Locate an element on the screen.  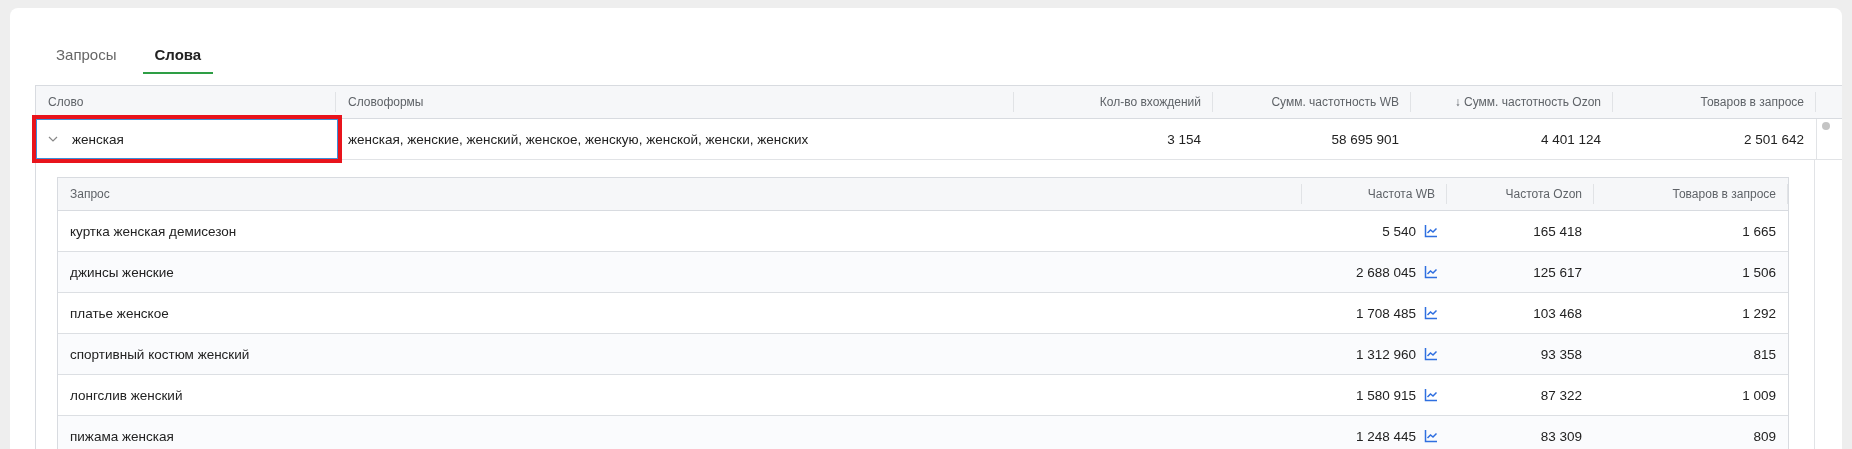
column-header: Словоформы is located at coordinates (675, 102).